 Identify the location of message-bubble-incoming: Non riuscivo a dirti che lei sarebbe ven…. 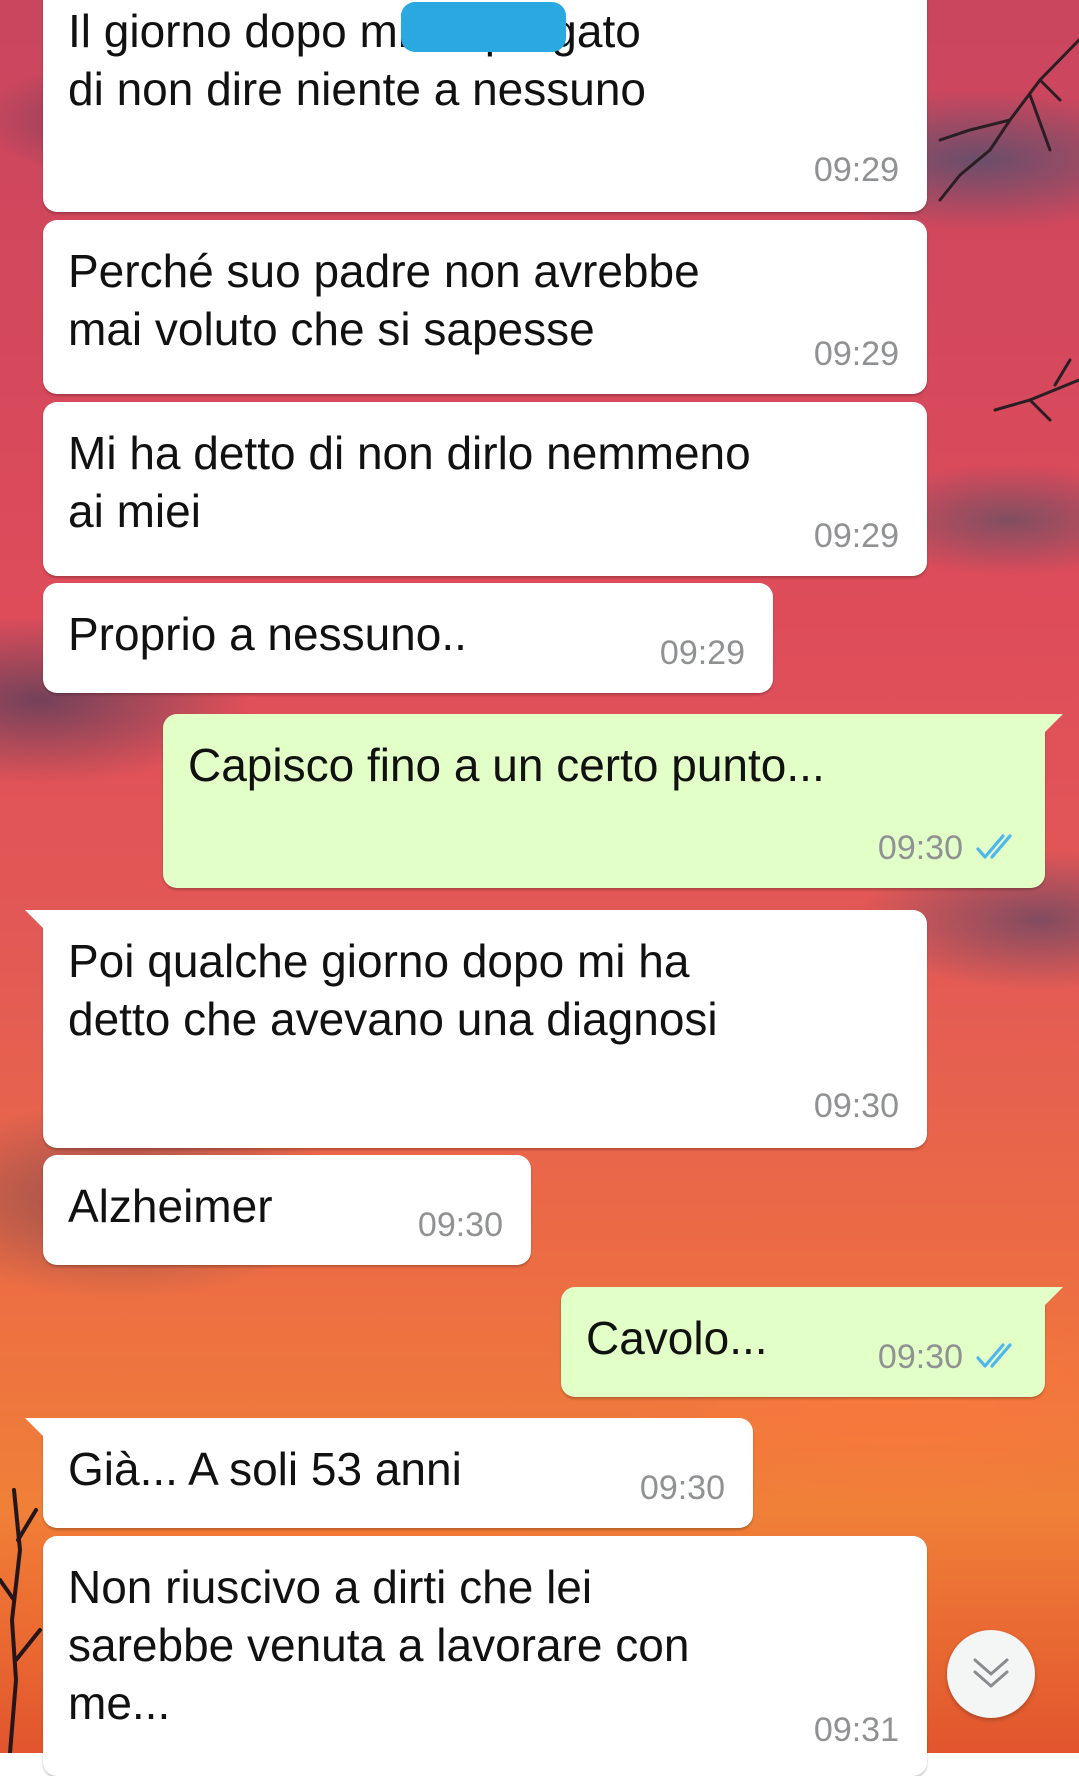
(485, 1656).